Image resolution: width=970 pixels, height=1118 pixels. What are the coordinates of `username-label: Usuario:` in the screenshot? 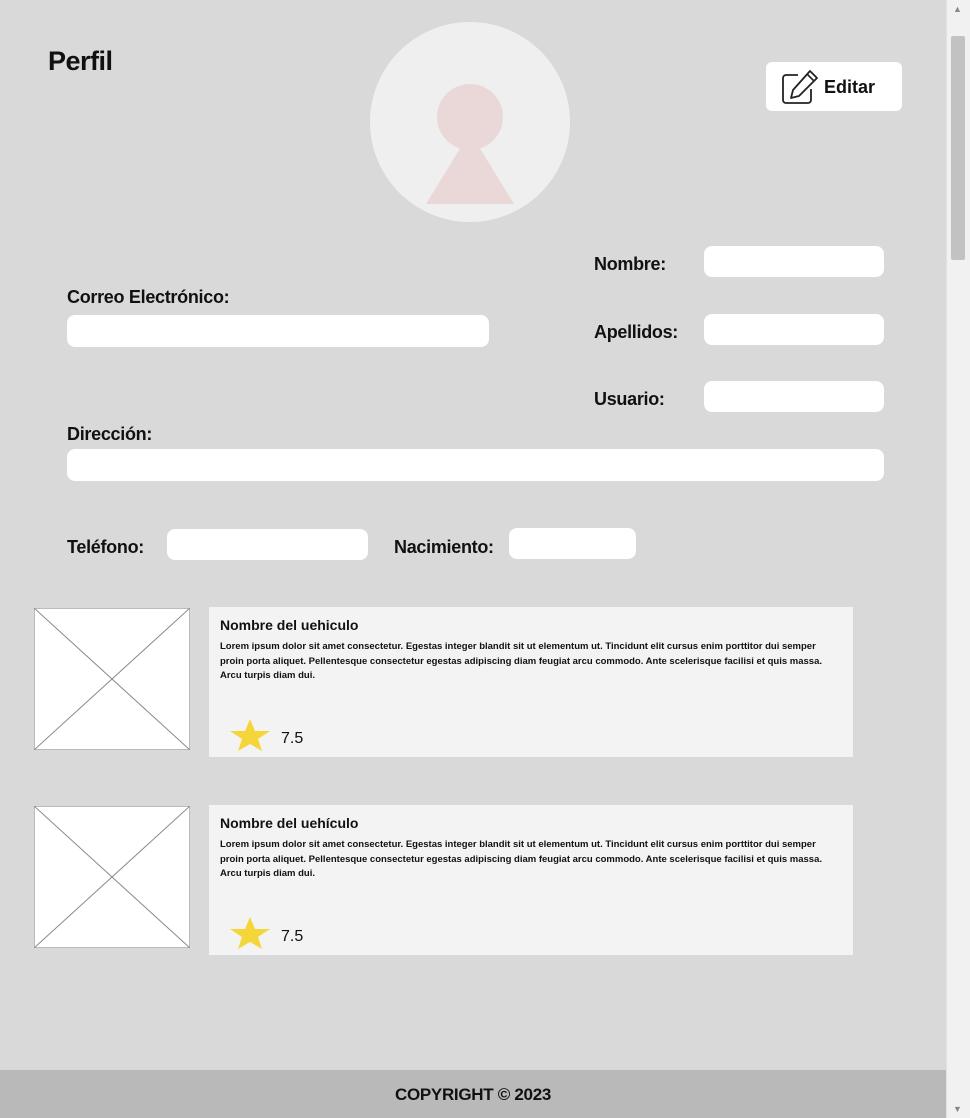 It's located at (629, 399).